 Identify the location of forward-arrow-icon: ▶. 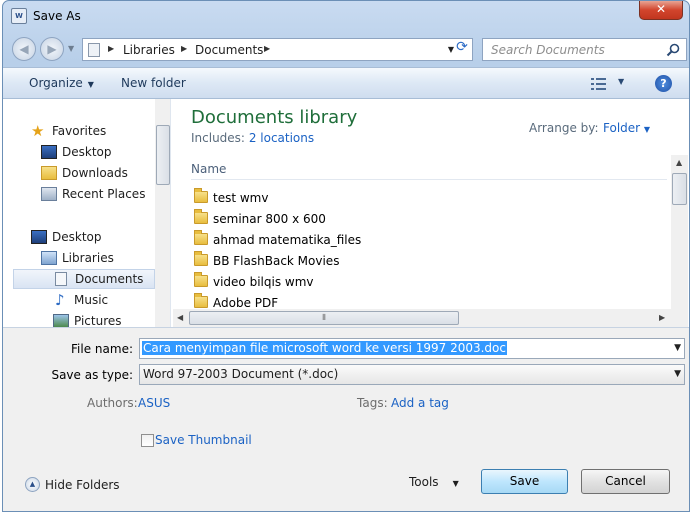
(52, 49).